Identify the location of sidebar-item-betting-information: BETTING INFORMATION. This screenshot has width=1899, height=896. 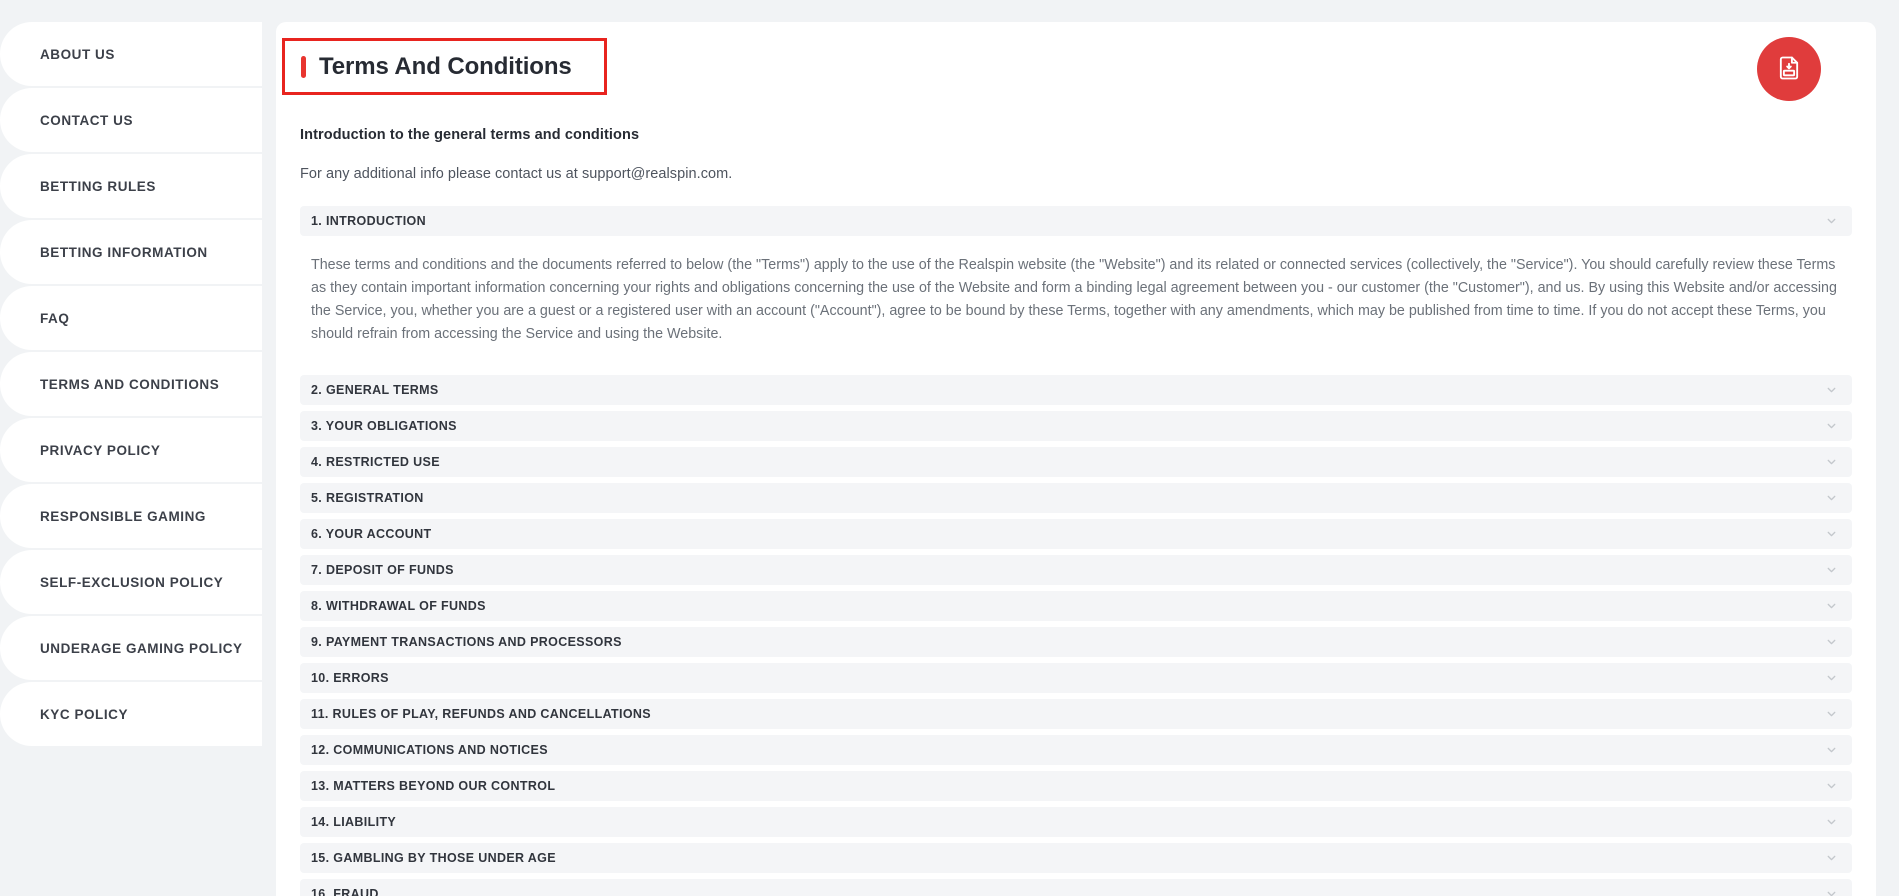
(131, 252).